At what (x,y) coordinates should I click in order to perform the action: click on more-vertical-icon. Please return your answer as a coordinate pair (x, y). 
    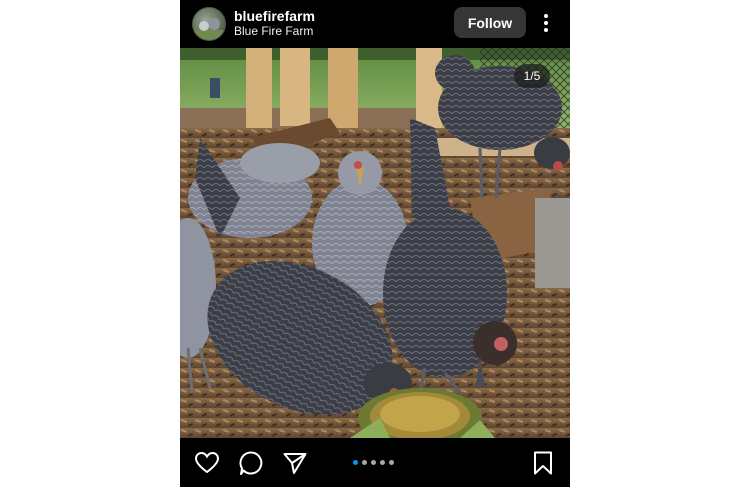
    Looking at the image, I should click on (546, 23).